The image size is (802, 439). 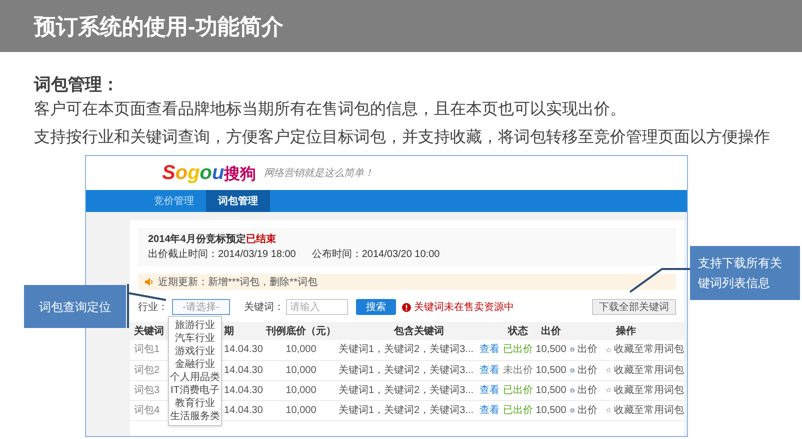 What do you see at coordinates (195, 364) in the screenshot?
I see `dropdown-option: 金融行业` at bounding box center [195, 364].